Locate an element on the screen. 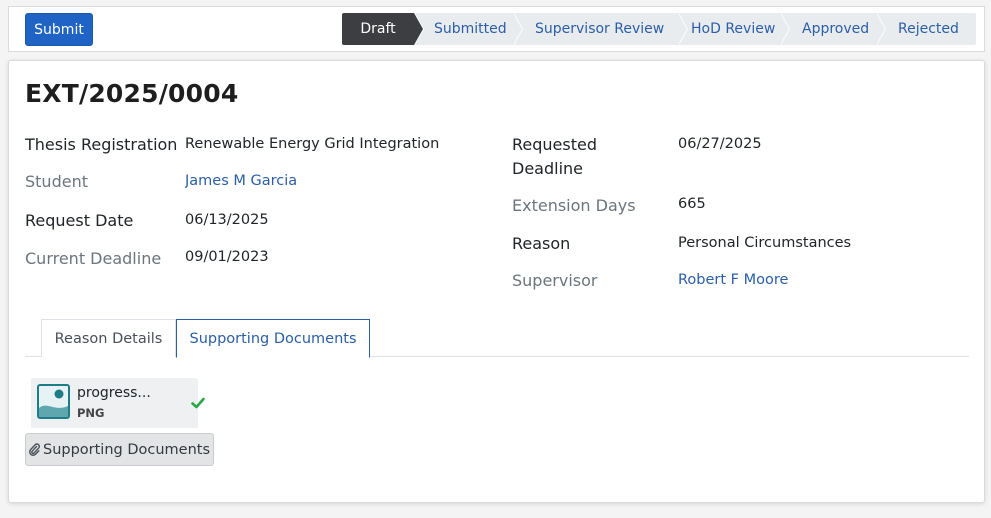 The height and width of the screenshot is (518, 991). paperclip-icon is located at coordinates (34, 449).